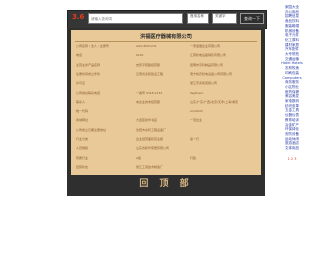 Image resolution: width=336 pixels, height=280 pixels. What do you see at coordinates (148, 101) in the screenshot?
I see `company-field: 本企业的未经营部` at bounding box center [148, 101].